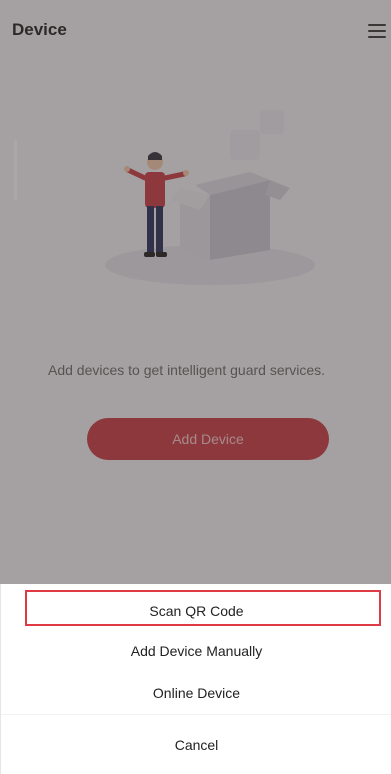  What do you see at coordinates (196, 651) in the screenshot?
I see `add-device-manually-option: Add Device Manually` at bounding box center [196, 651].